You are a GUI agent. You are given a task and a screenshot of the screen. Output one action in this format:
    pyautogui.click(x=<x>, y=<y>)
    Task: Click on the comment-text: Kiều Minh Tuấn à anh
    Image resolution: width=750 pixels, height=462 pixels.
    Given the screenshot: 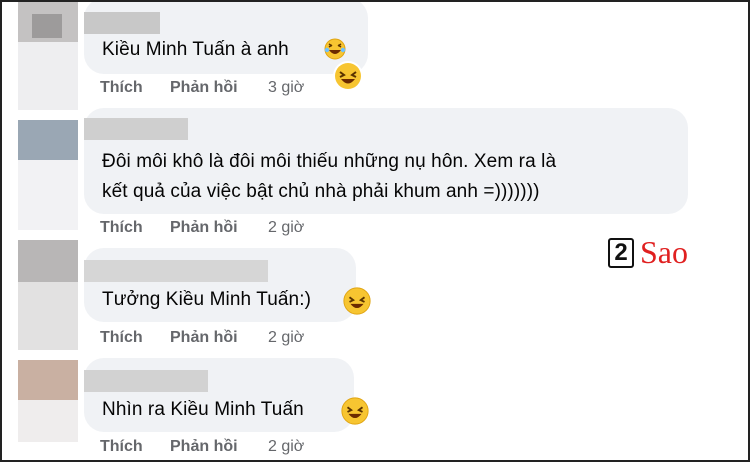 What is the action you would take?
    pyautogui.click(x=195, y=49)
    